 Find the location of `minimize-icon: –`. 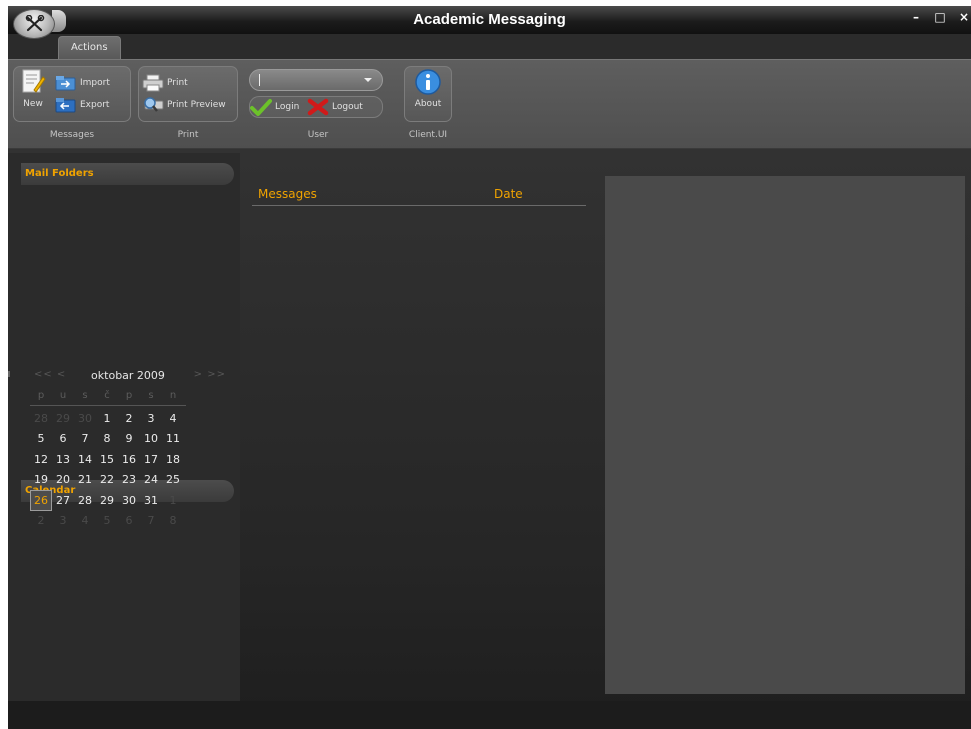

minimize-icon: – is located at coordinates (916, 17).